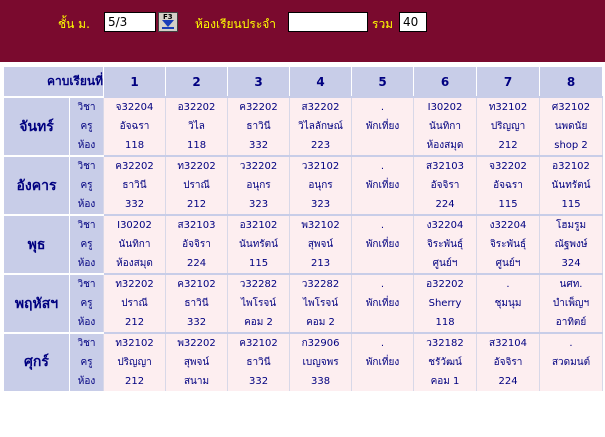  What do you see at coordinates (508, 303) in the screenshot?
I see `schedule-cell: ชุมนุม` at bounding box center [508, 303].